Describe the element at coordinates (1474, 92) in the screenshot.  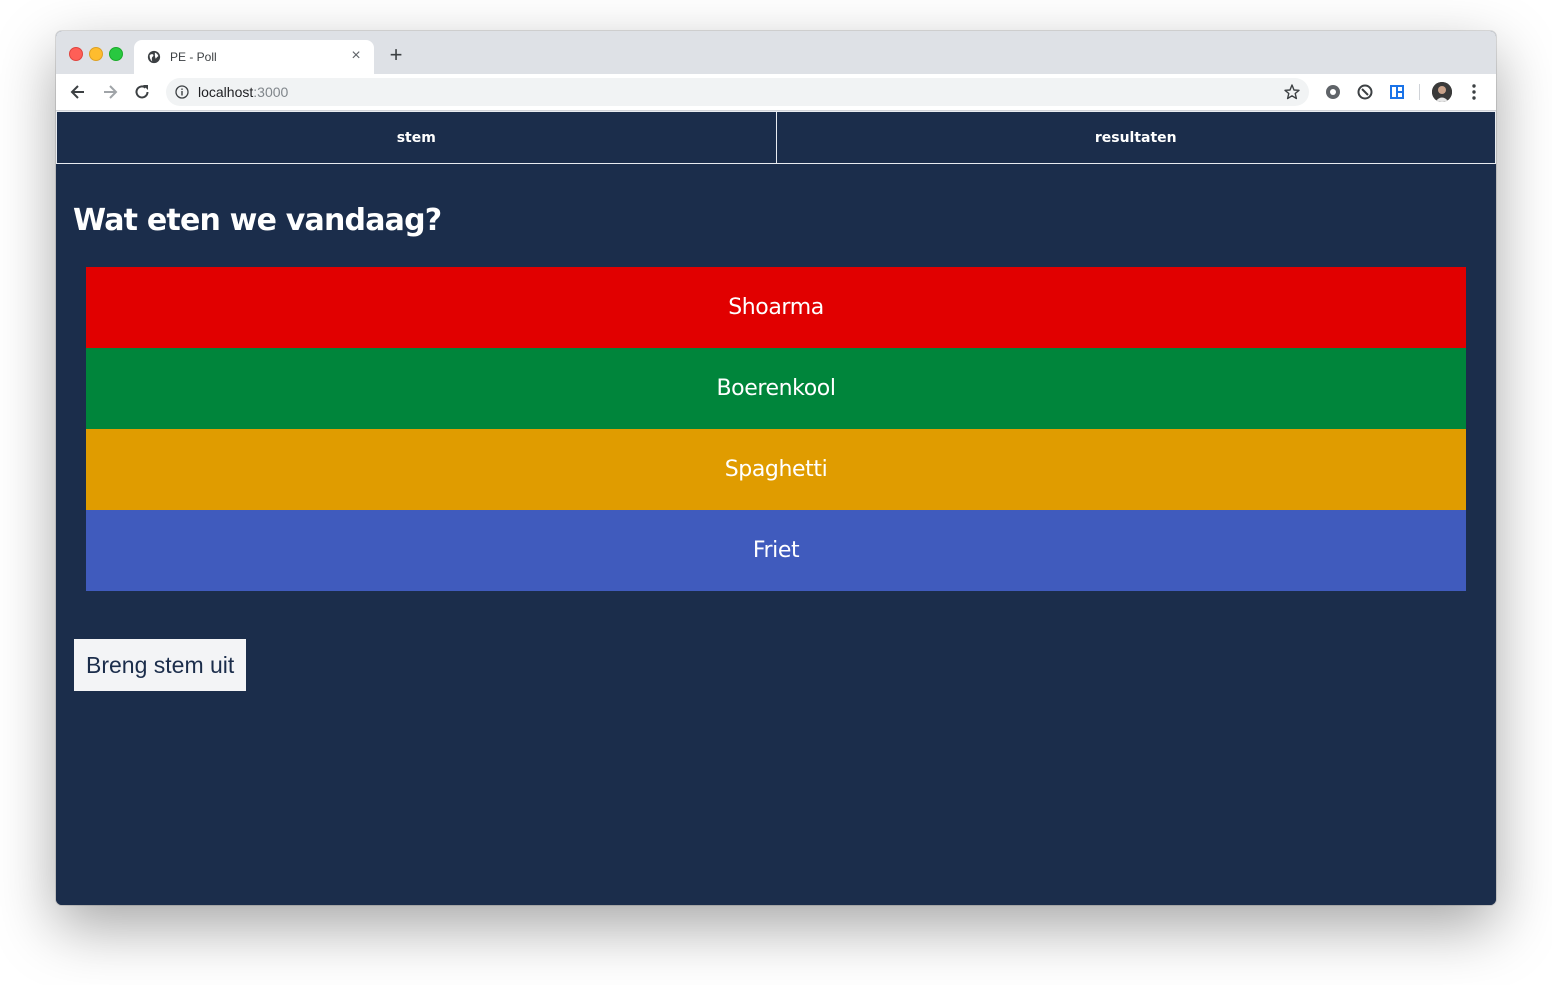
I see `more-menu-icon` at that location.